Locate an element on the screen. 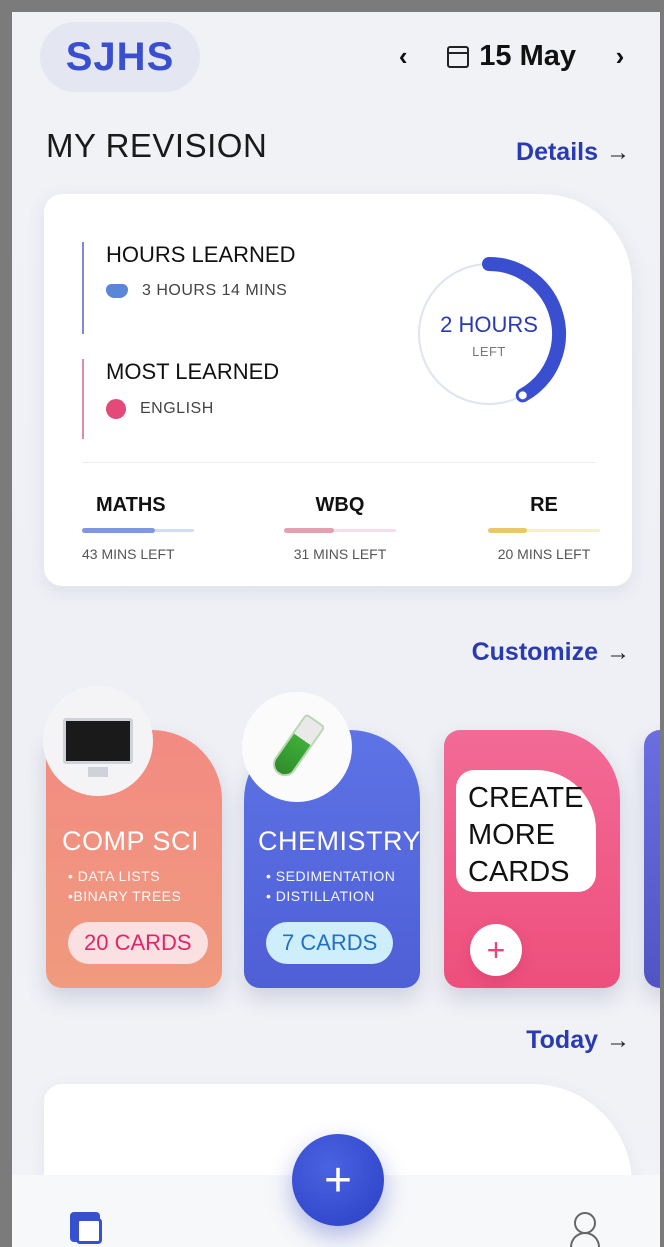 The width and height of the screenshot is (664, 1247). deck-count-badge: 20 CARDS is located at coordinates (138, 943).